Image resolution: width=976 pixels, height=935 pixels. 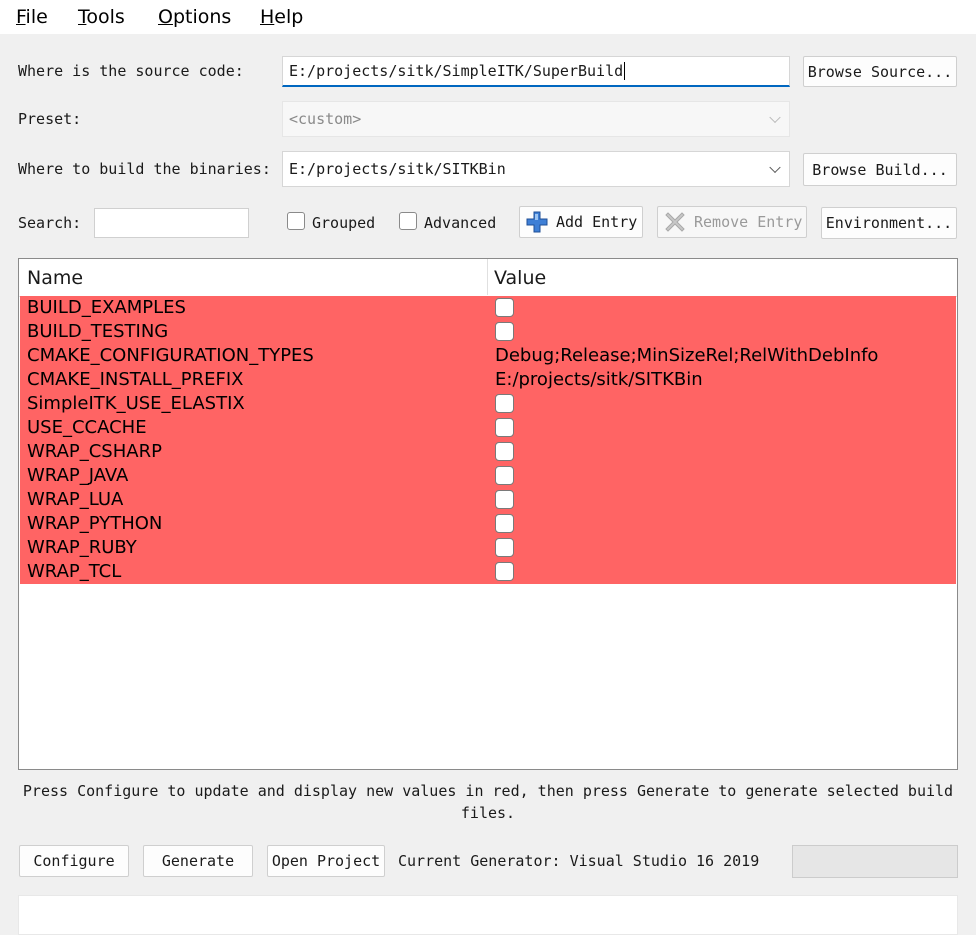 What do you see at coordinates (98, 331) in the screenshot?
I see `cache-entry-name: BUILD_TESTING` at bounding box center [98, 331].